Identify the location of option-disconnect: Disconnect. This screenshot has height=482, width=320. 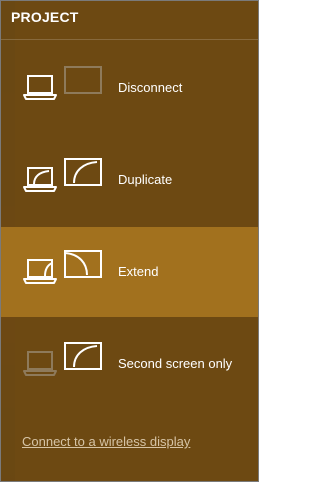
(129, 88).